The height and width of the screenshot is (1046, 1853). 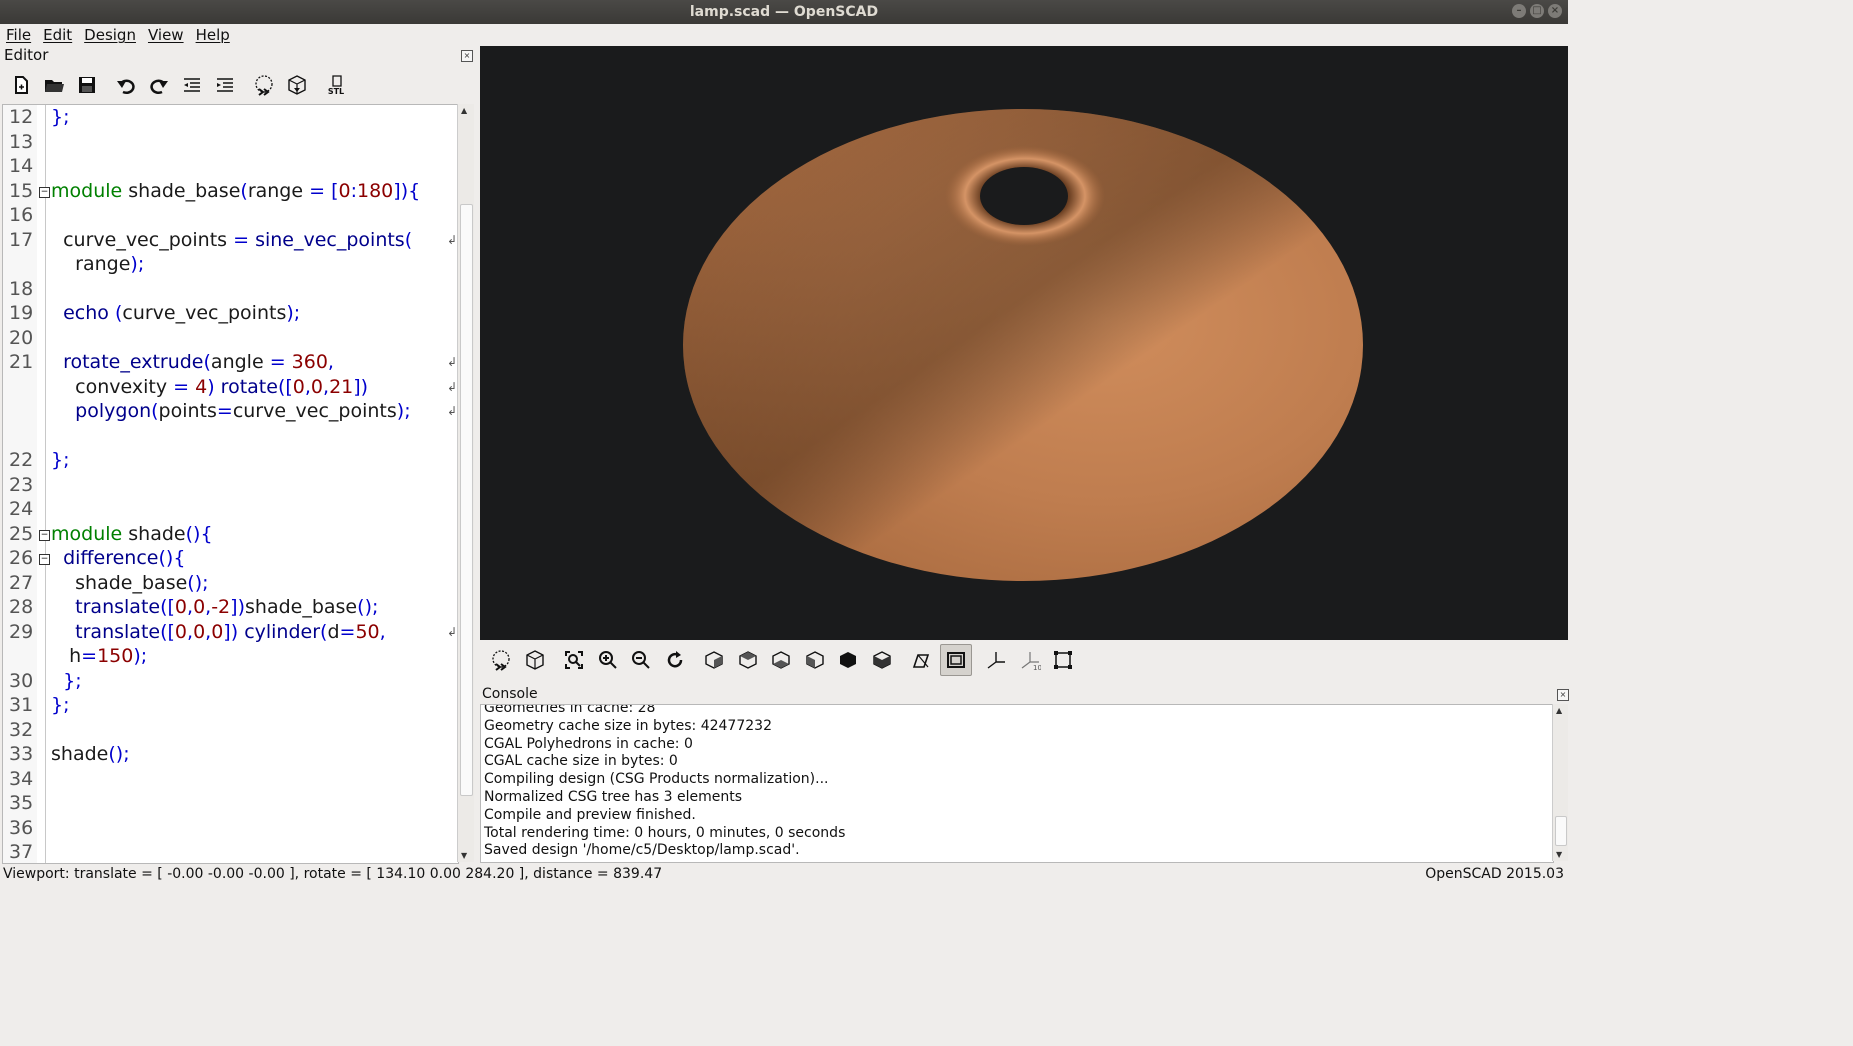 I want to click on line-number: 24, so click(x=21, y=509).